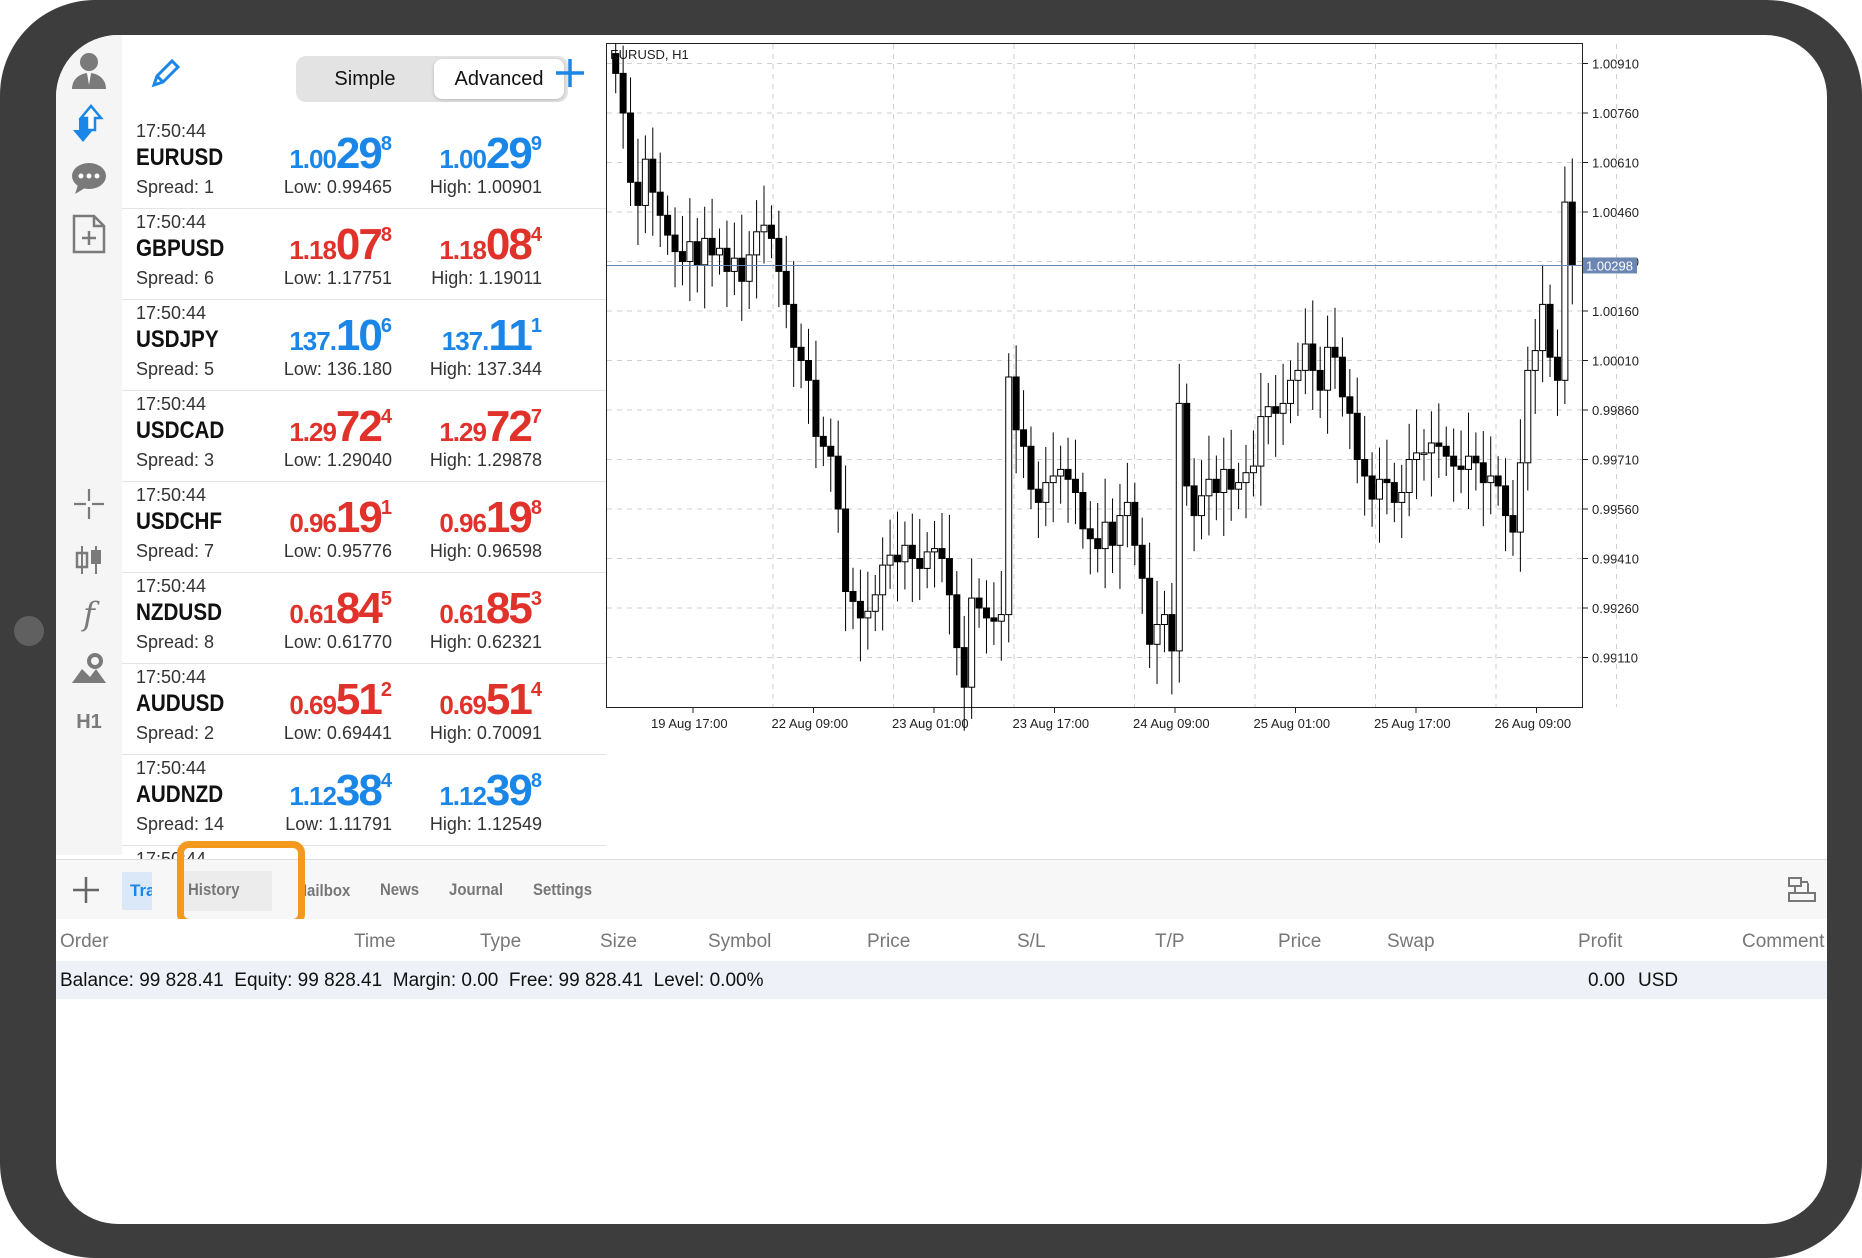 This screenshot has height=1258, width=1862. I want to click on quote-symbol: USDJPY, so click(177, 339).